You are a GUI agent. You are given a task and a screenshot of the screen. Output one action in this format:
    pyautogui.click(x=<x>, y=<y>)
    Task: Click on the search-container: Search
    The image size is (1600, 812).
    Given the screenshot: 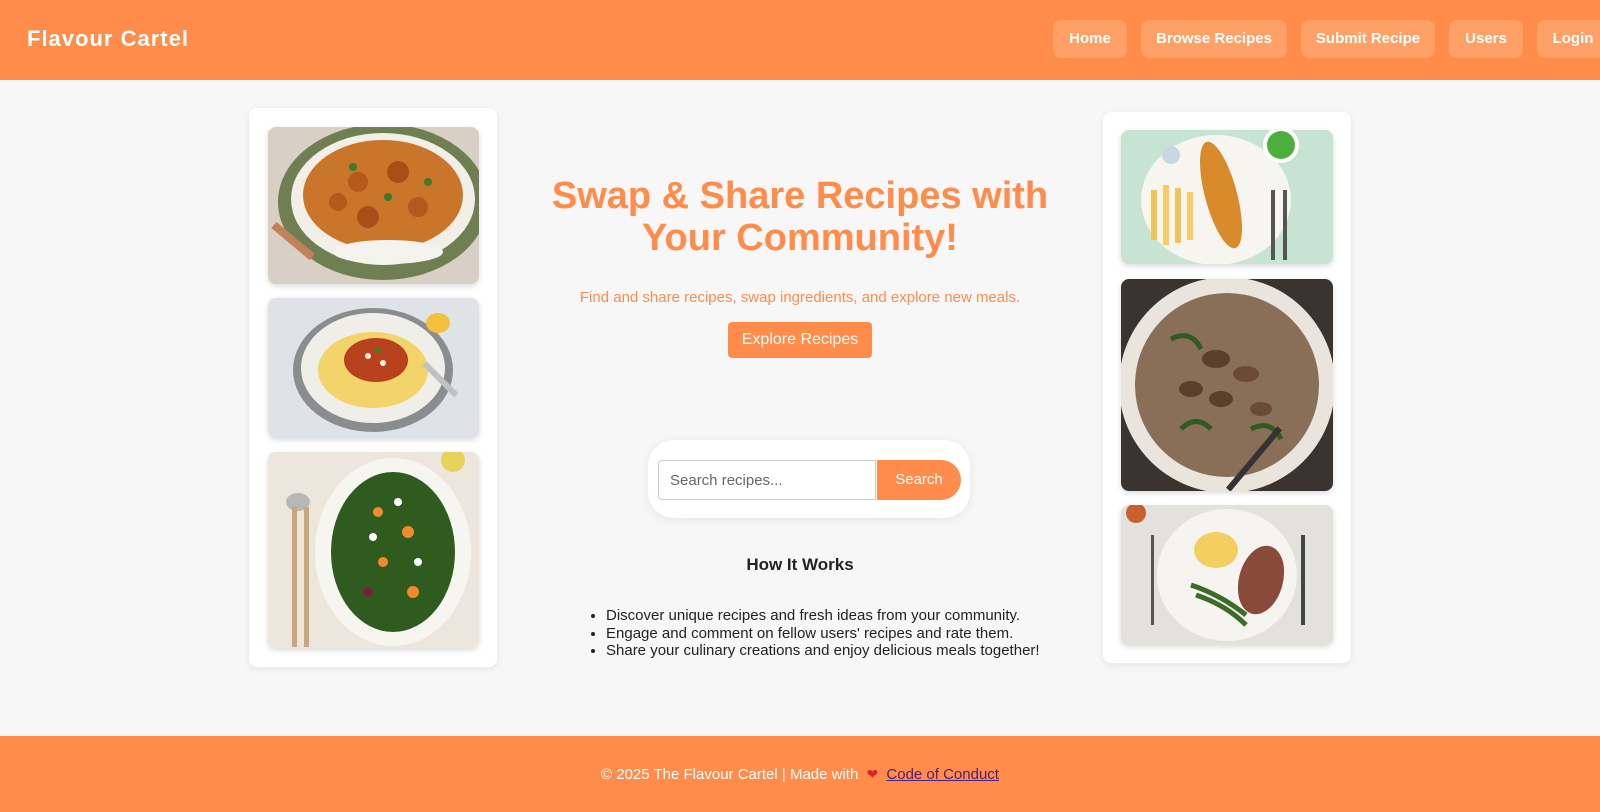 What is the action you would take?
    pyautogui.click(x=809, y=479)
    